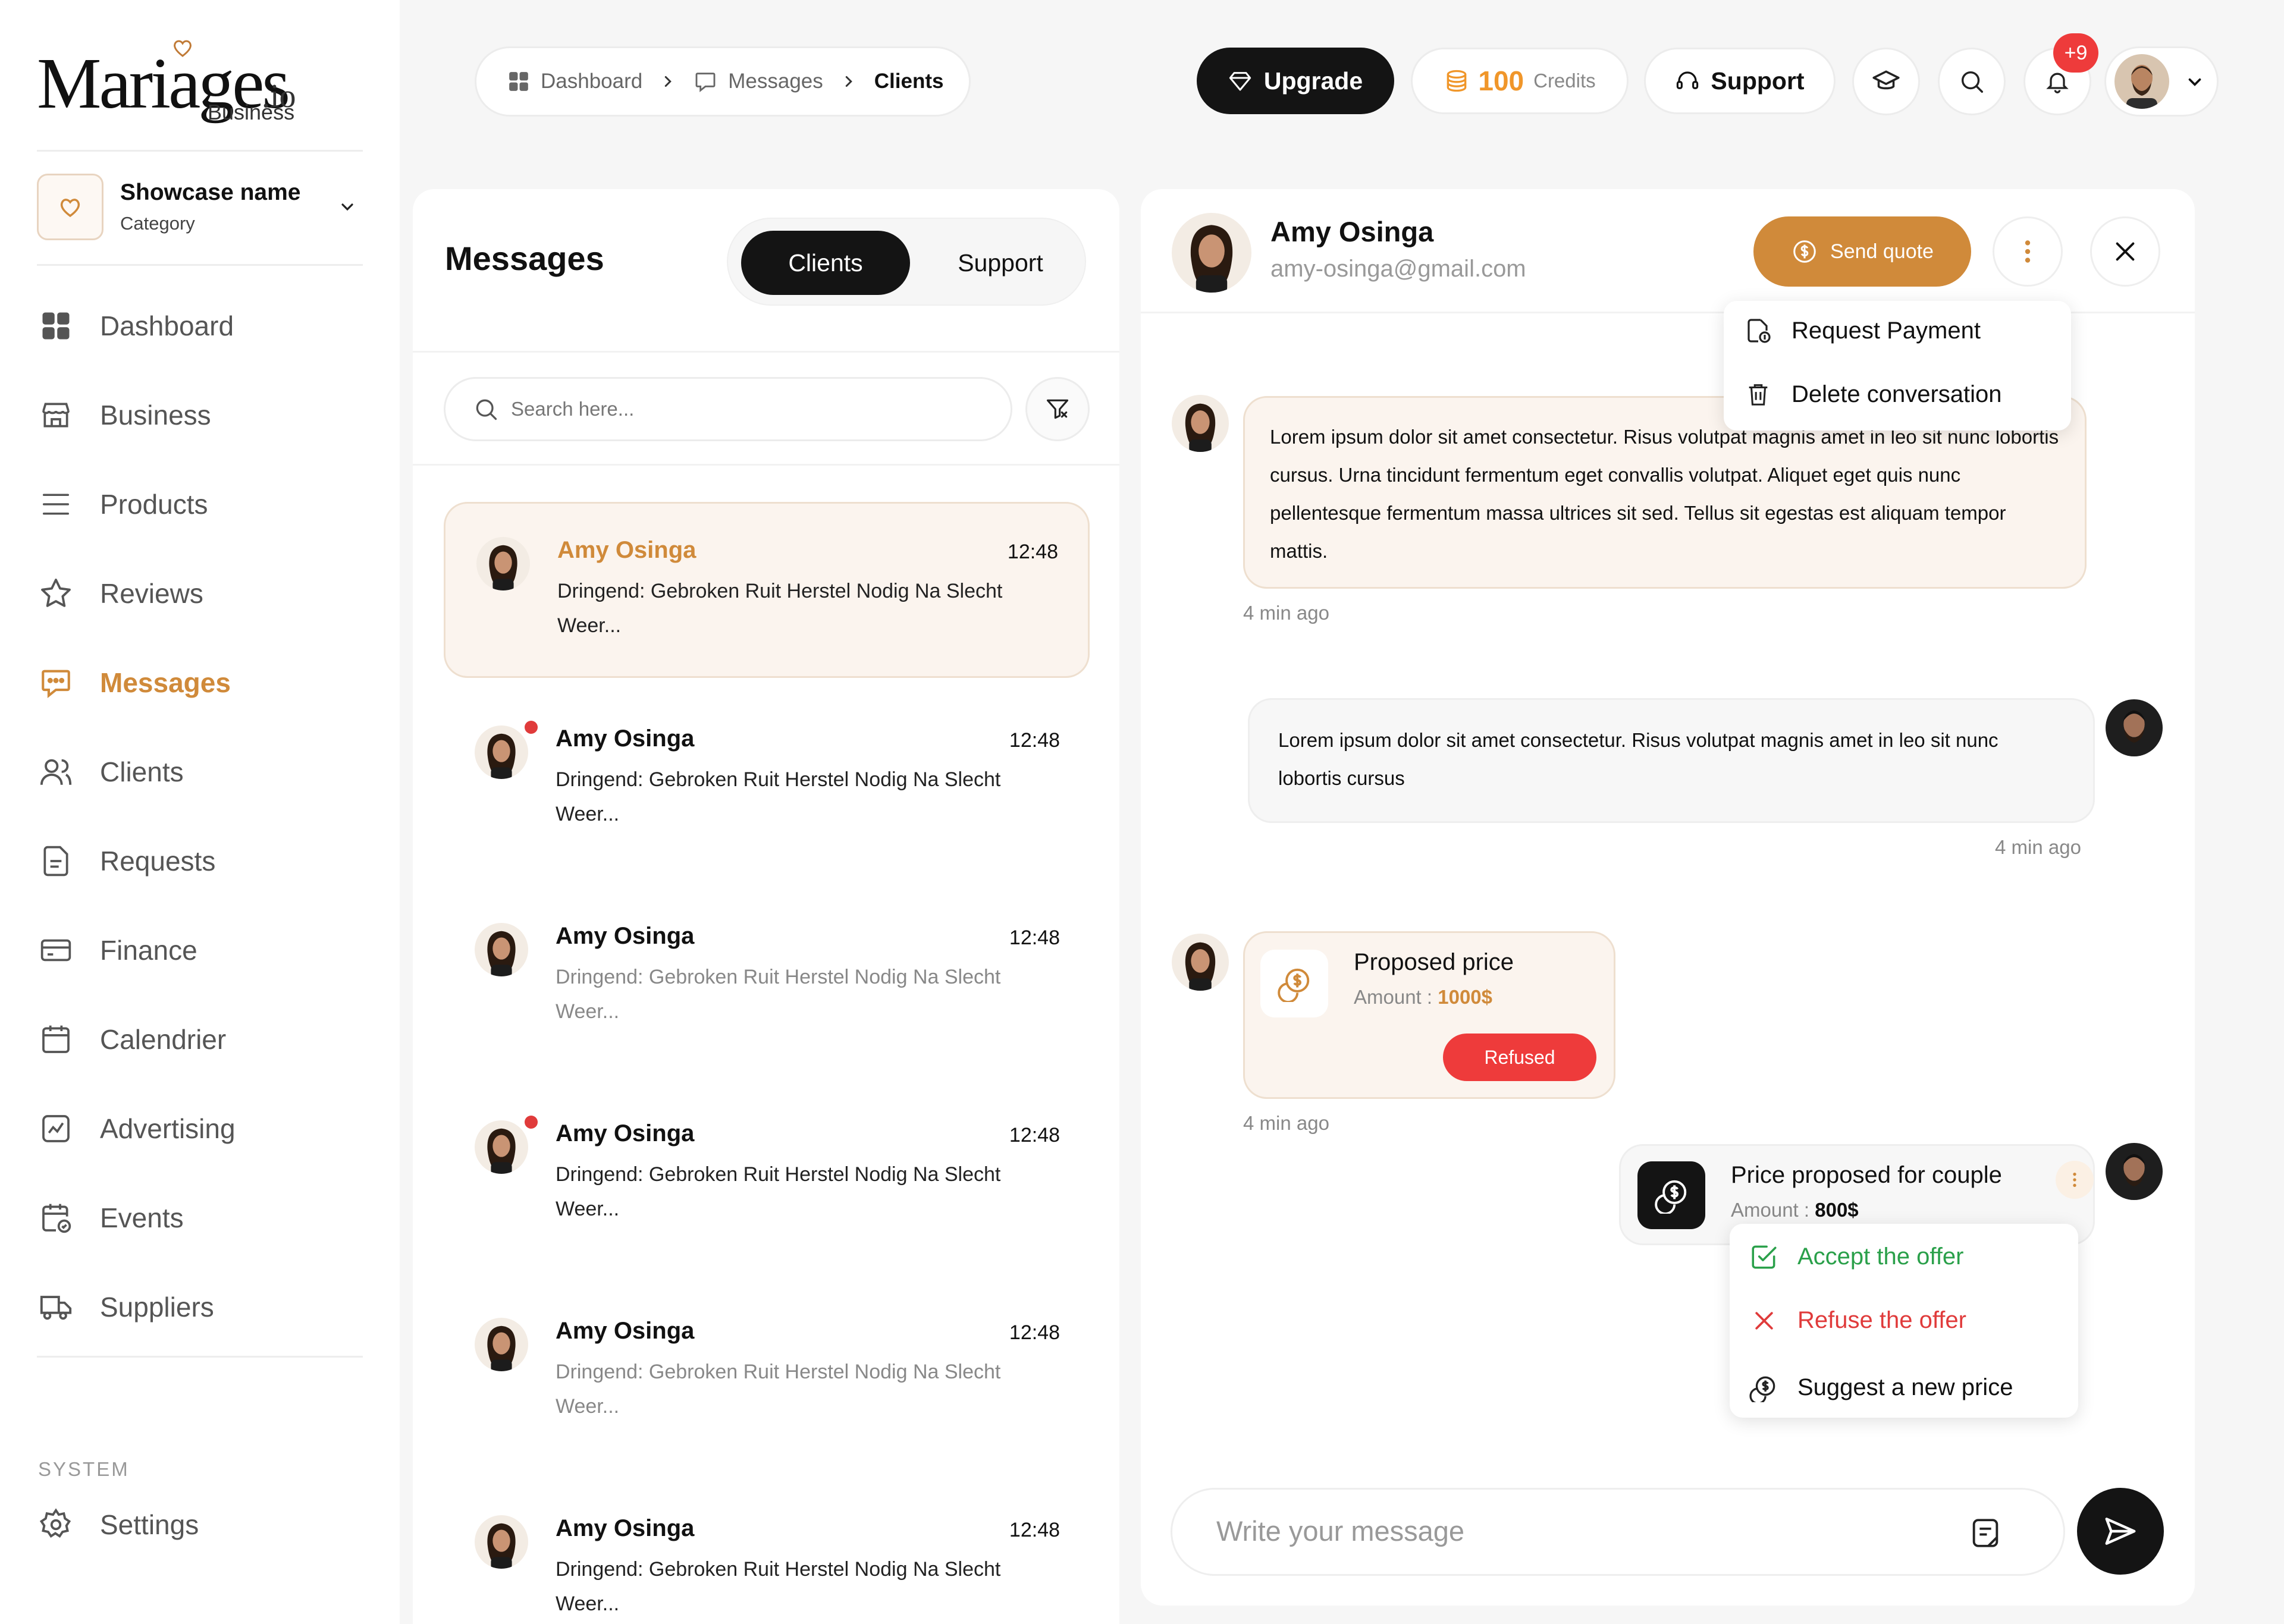 The image size is (2284, 1624). I want to click on brand-logo: Mariages .io Business, so click(171, 80).